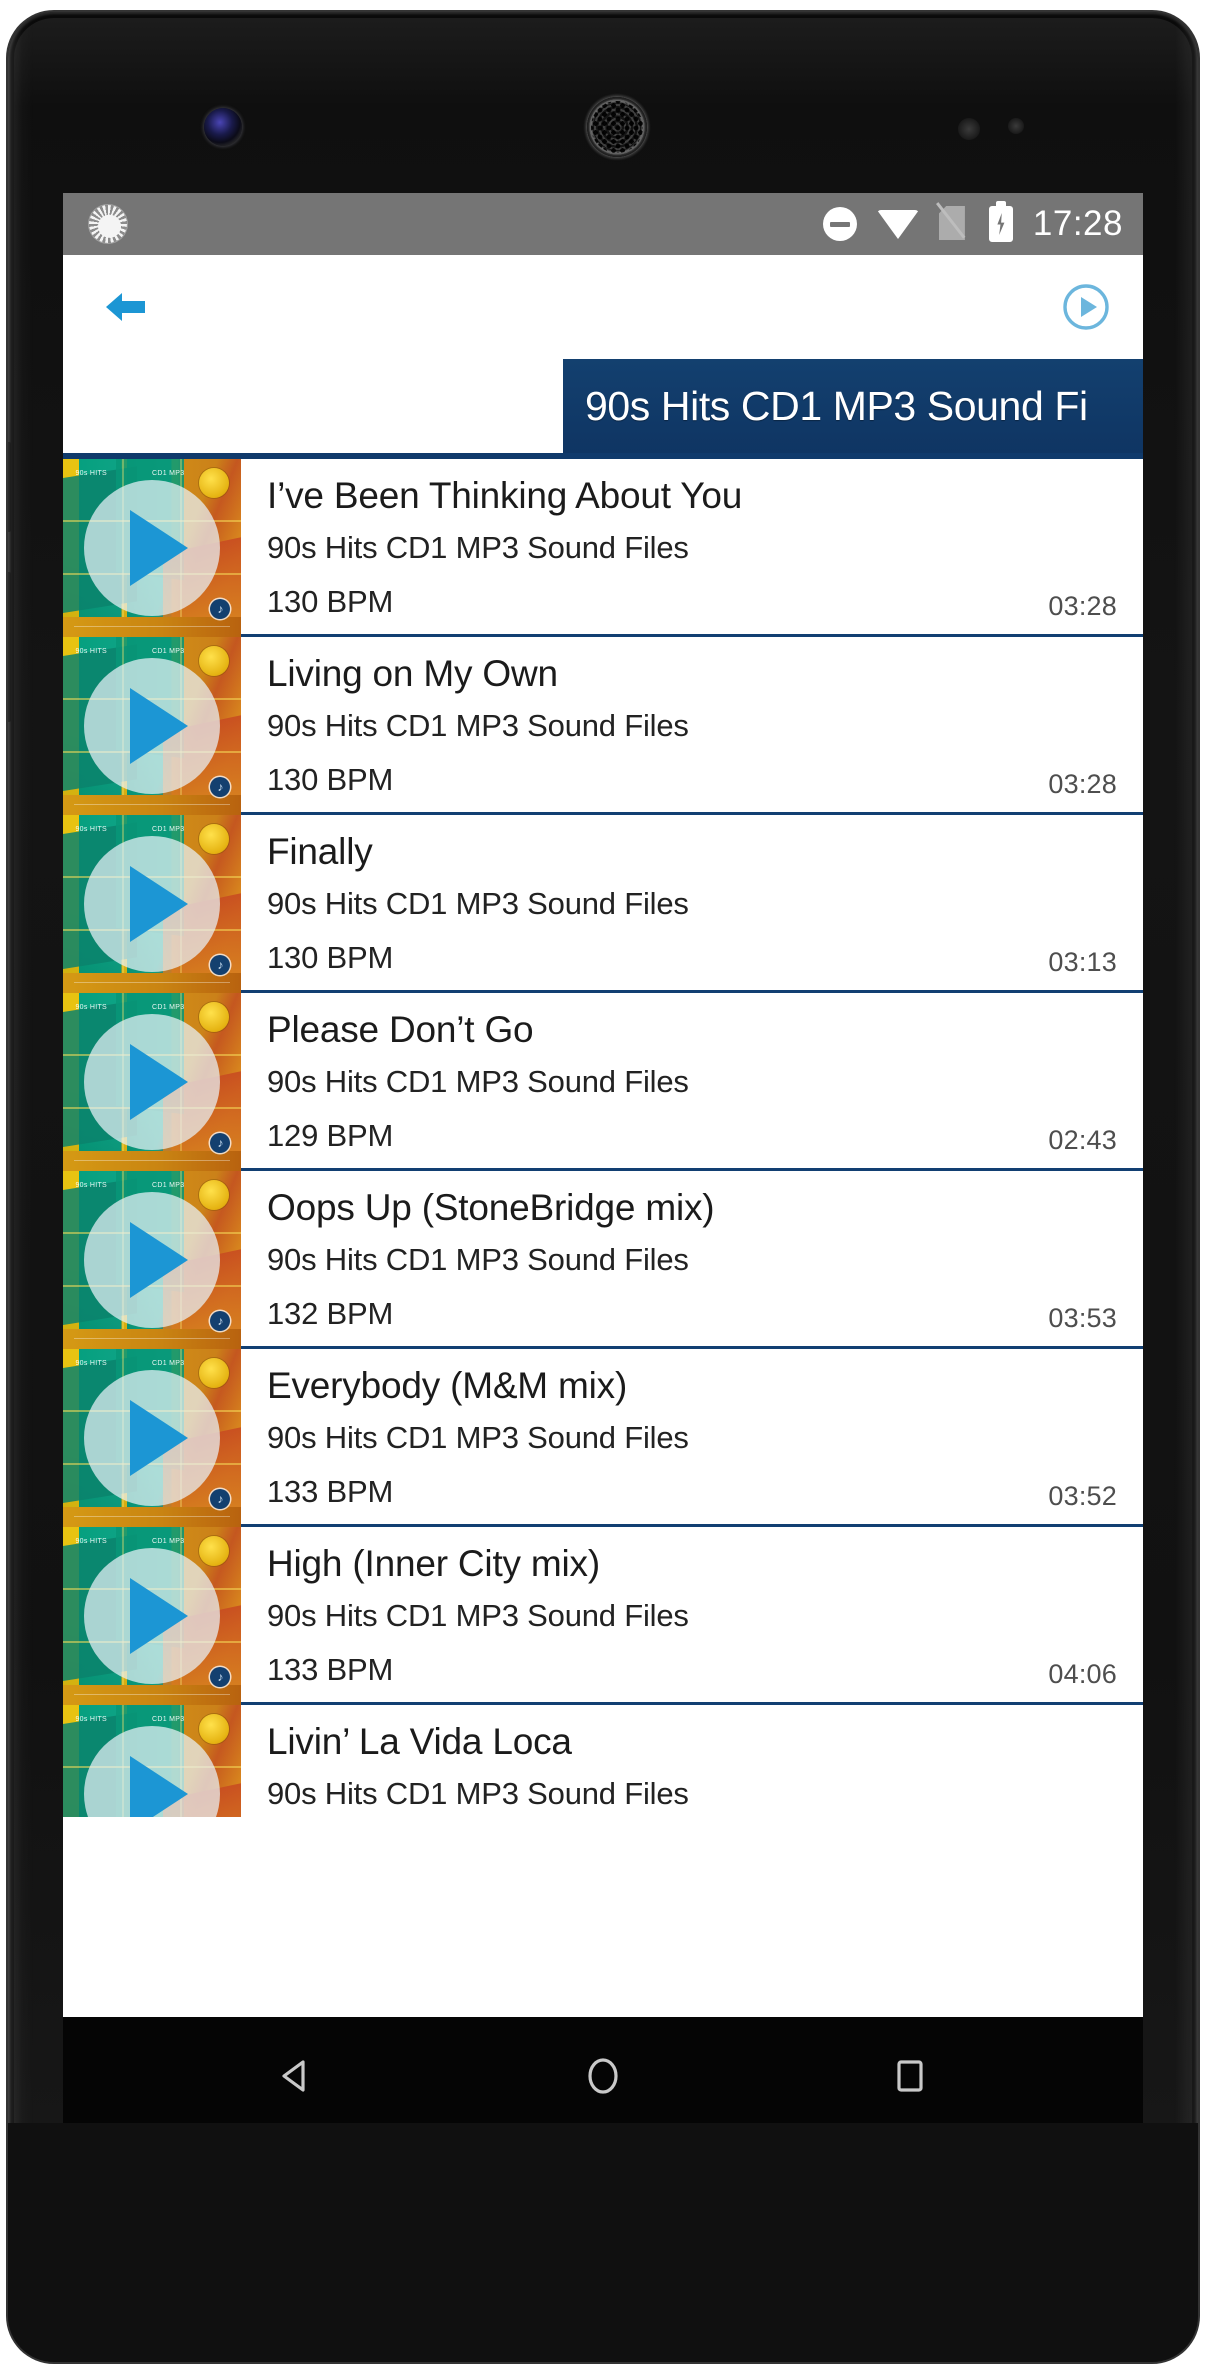 The image size is (1210, 2375). I want to click on earpiece-speaker-icon, so click(617, 127).